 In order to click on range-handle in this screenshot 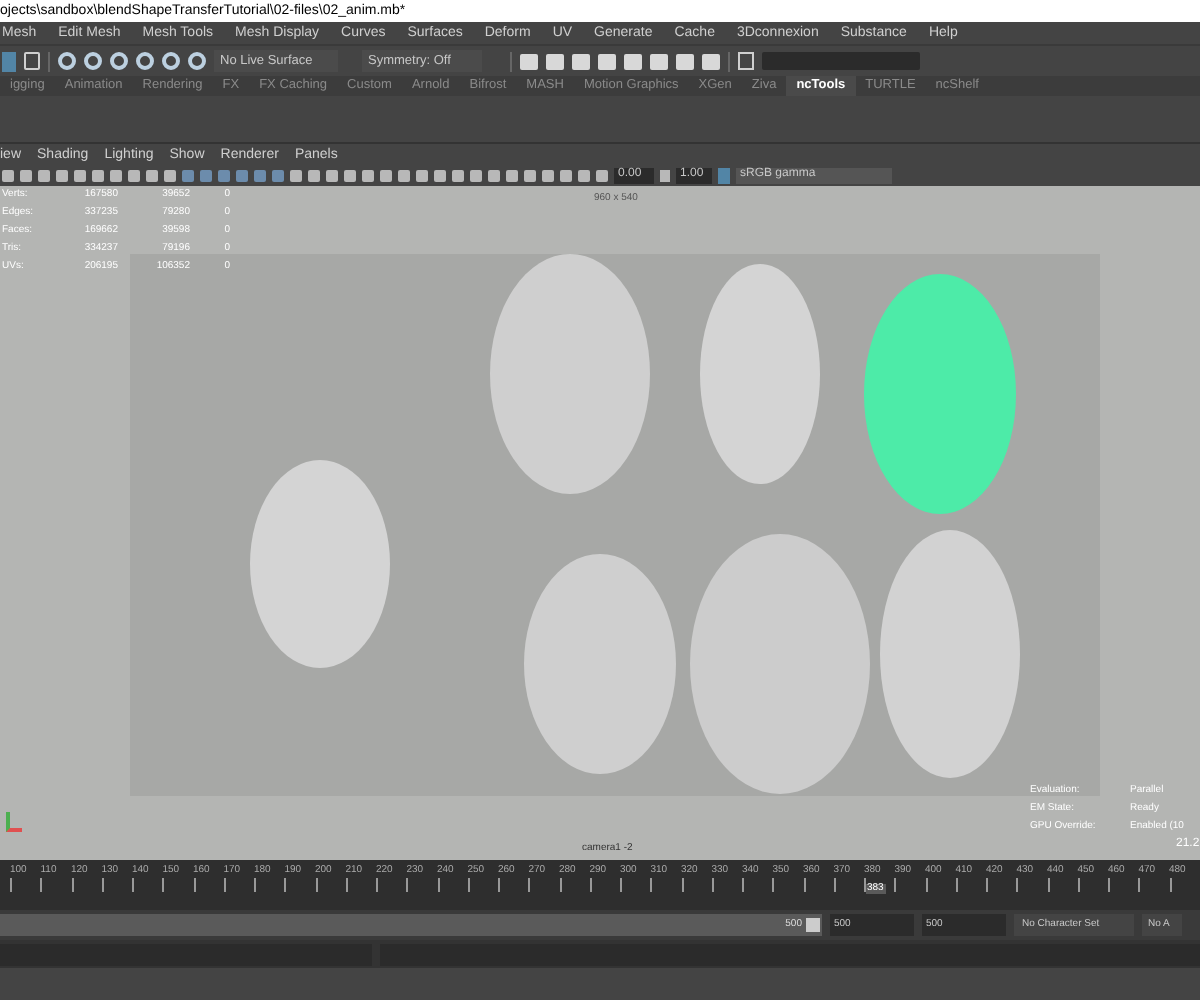, I will do `click(813, 925)`.